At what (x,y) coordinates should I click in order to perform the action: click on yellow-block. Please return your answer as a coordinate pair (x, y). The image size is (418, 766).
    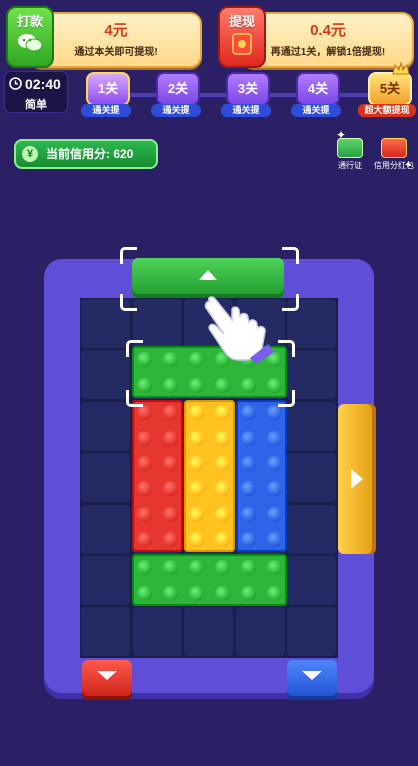
    Looking at the image, I should click on (209, 476).